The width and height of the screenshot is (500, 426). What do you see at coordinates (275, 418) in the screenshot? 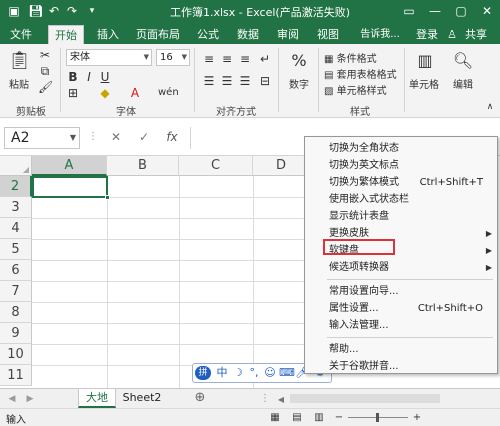
I see `normal-view-icon: ▦` at bounding box center [275, 418].